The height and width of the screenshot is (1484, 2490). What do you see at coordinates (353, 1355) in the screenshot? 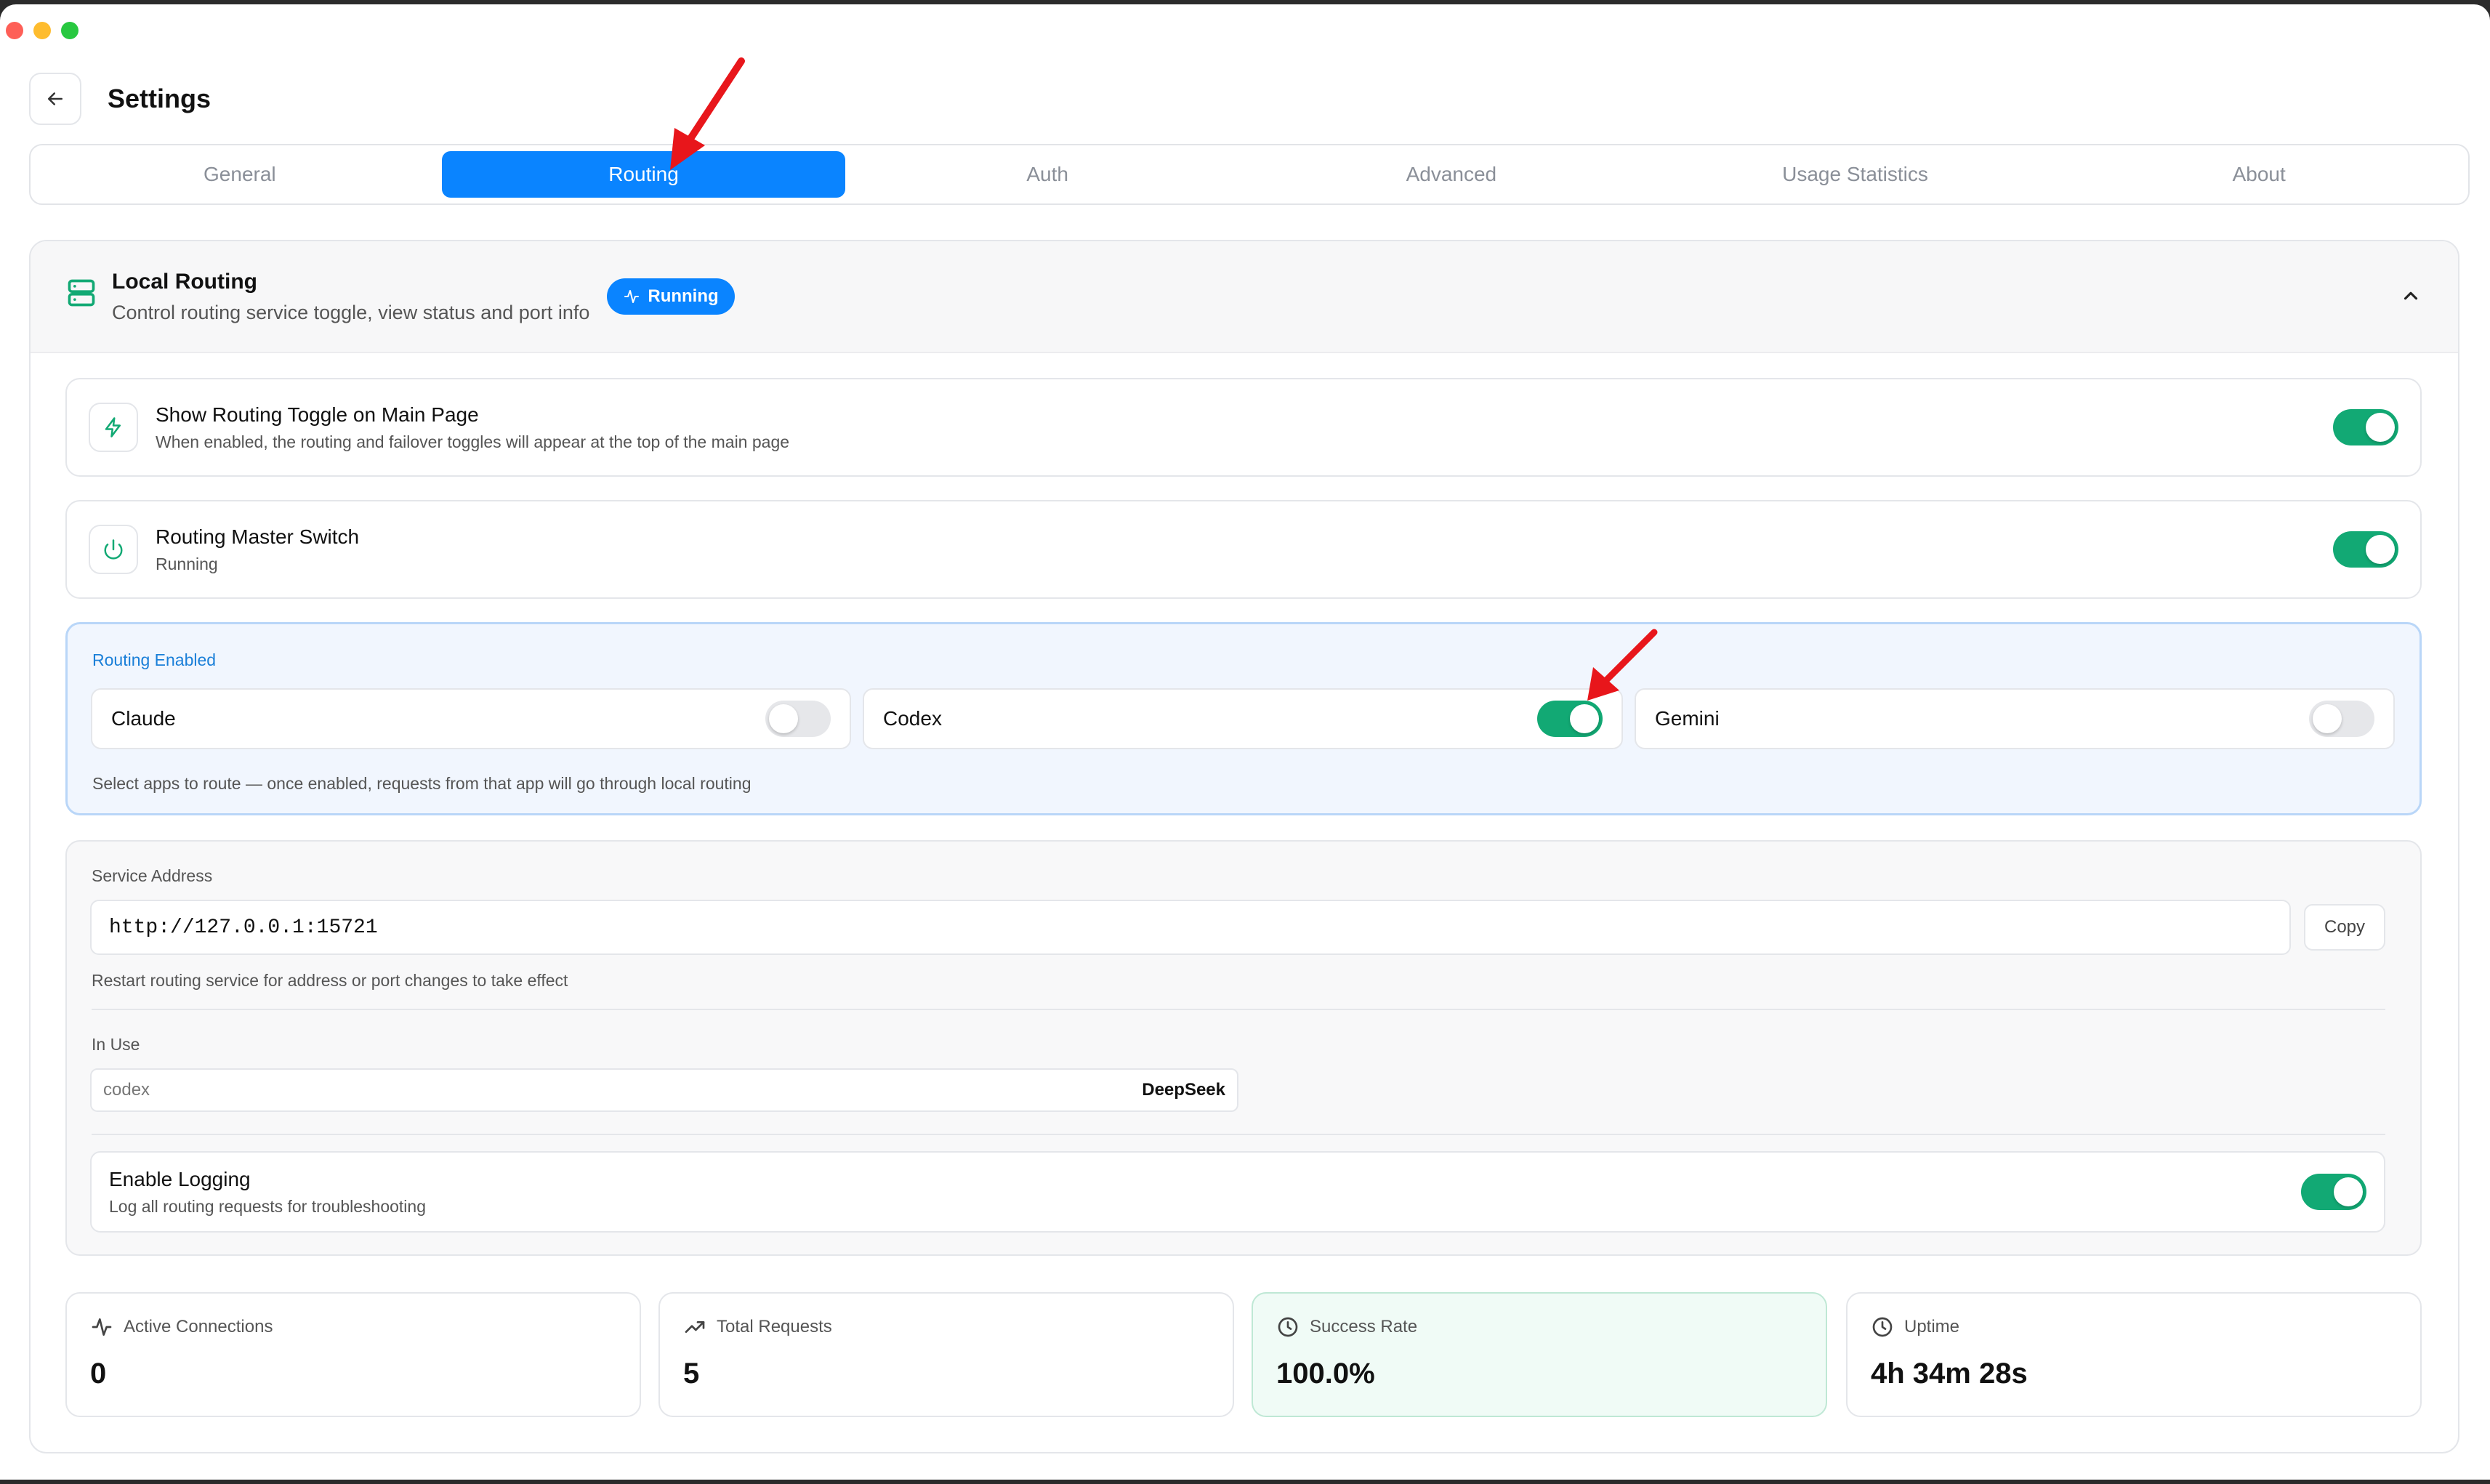
I see `stat-active-connections: Active Connections 0` at bounding box center [353, 1355].